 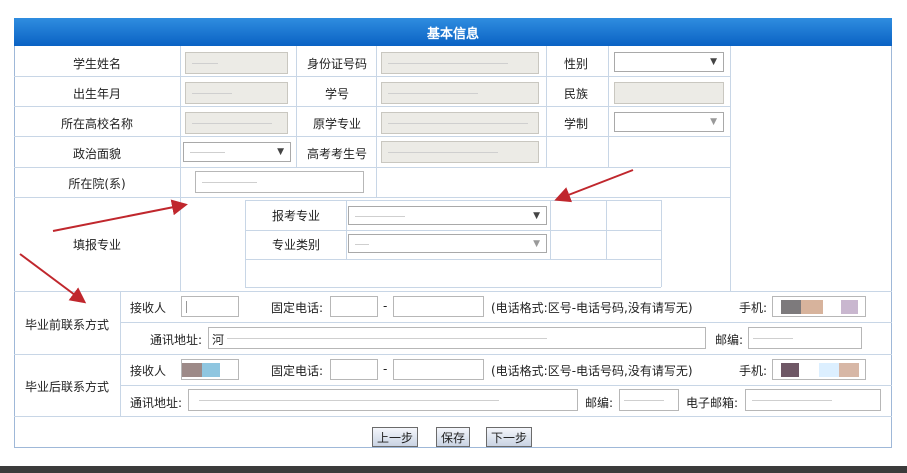 I want to click on arrow-to-major-select, so click(x=594, y=186).